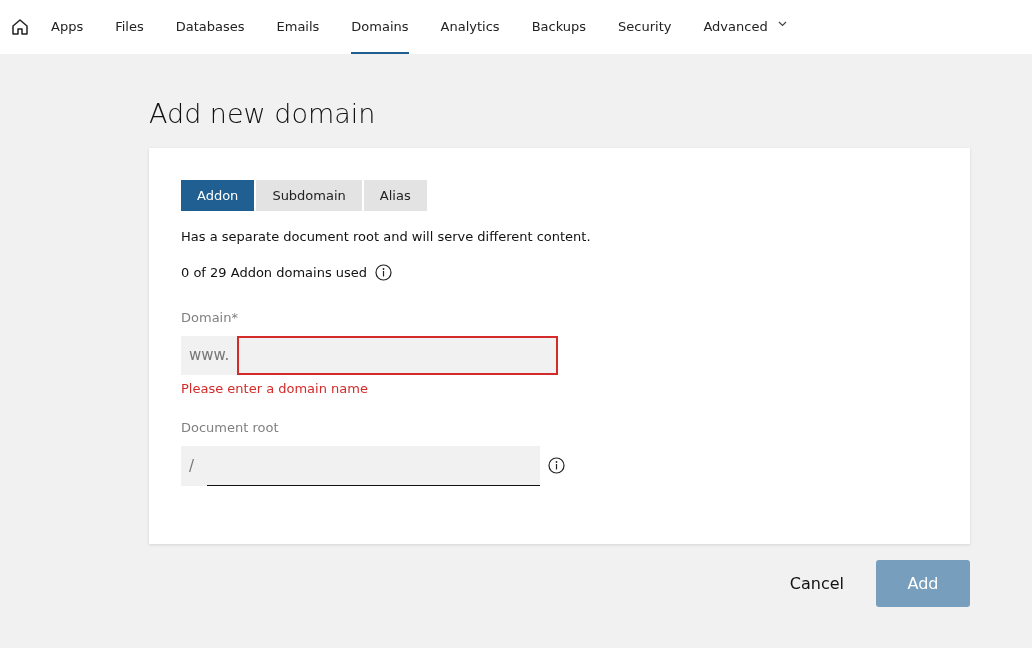 This screenshot has height=648, width=1032. I want to click on nav-tab: Backups, so click(559, 27).